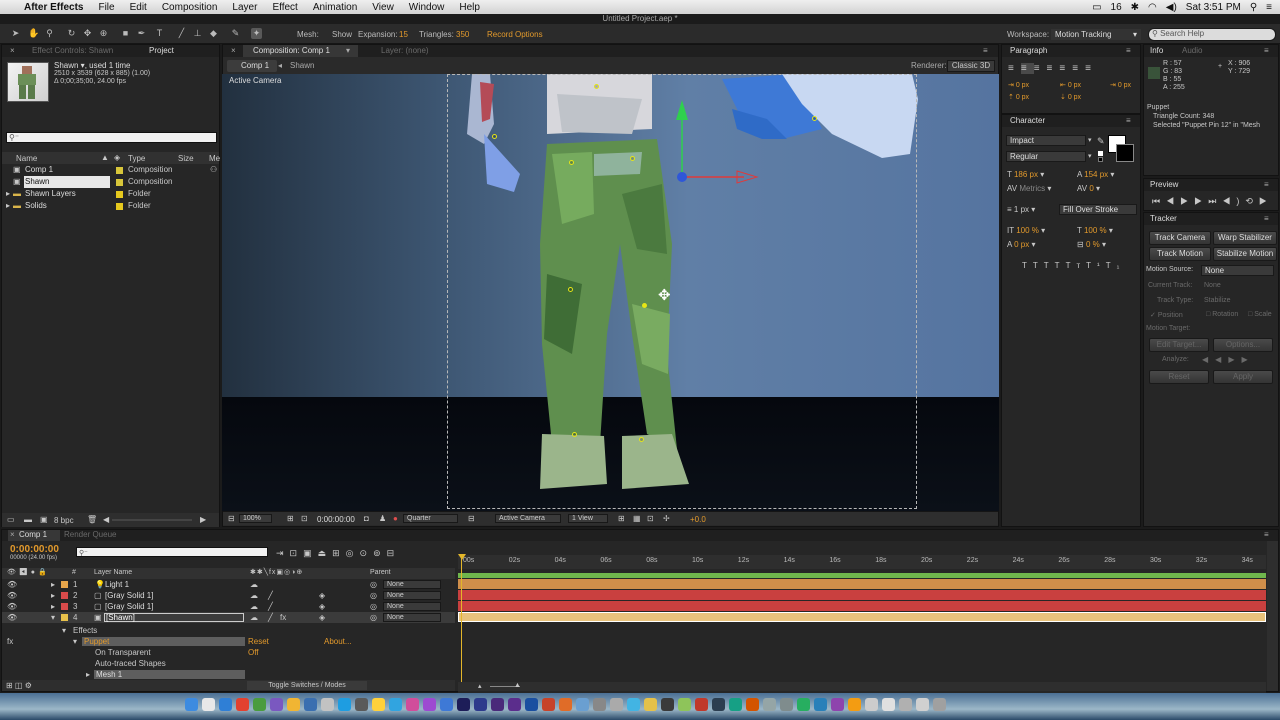  Describe the element at coordinates (1095, 174) in the screenshot. I see `leading-field: A 154 px ▾` at that location.